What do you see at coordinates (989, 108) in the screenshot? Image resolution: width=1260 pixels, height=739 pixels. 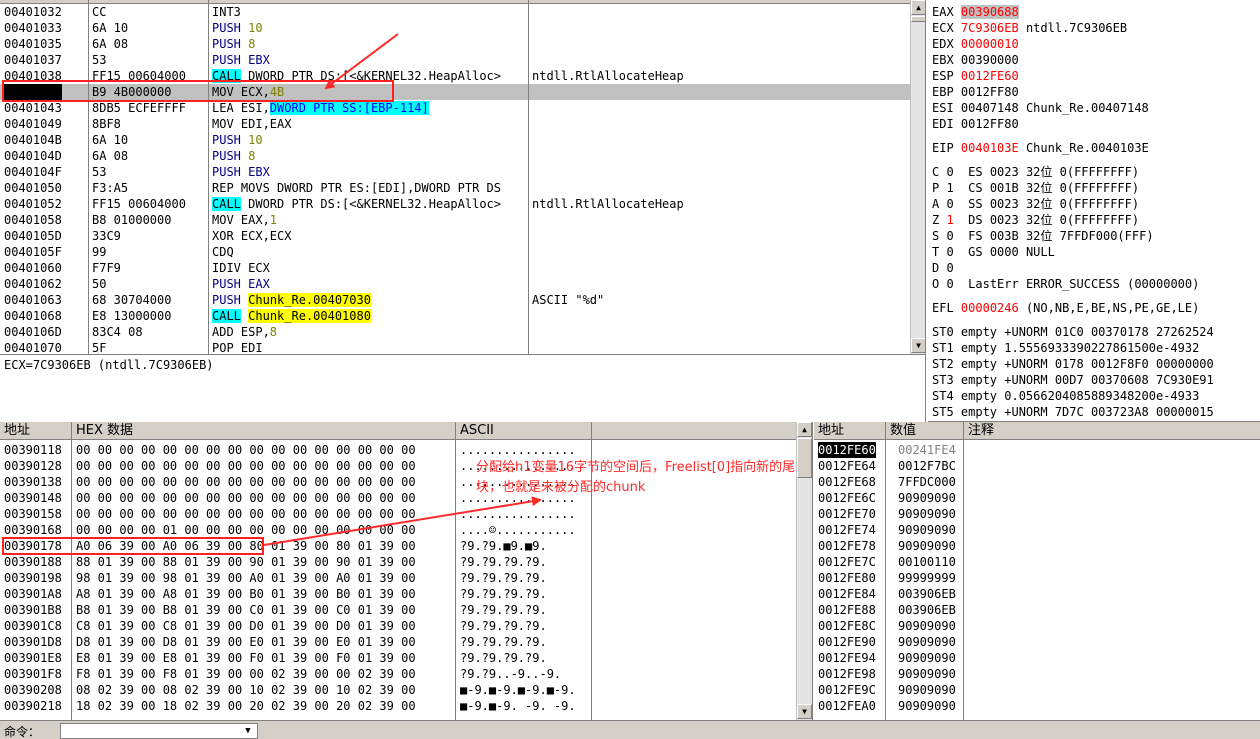 I see `register-value: 00407148` at bounding box center [989, 108].